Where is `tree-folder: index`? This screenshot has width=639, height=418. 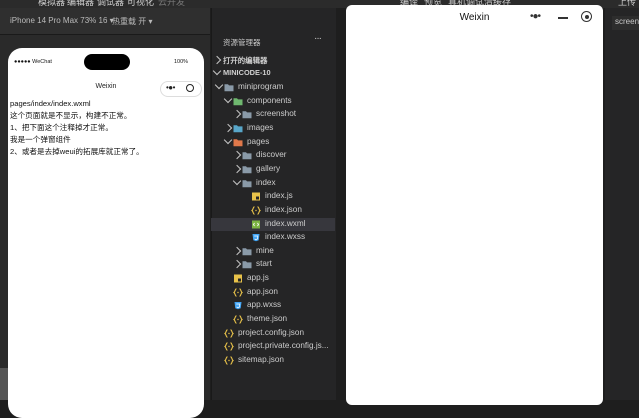
tree-folder: index is located at coordinates (273, 183).